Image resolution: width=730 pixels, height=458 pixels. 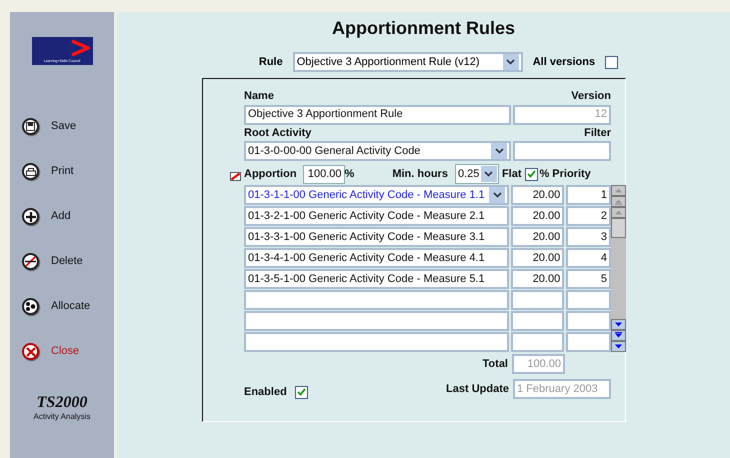 I want to click on scrollbar, so click(x=618, y=268).